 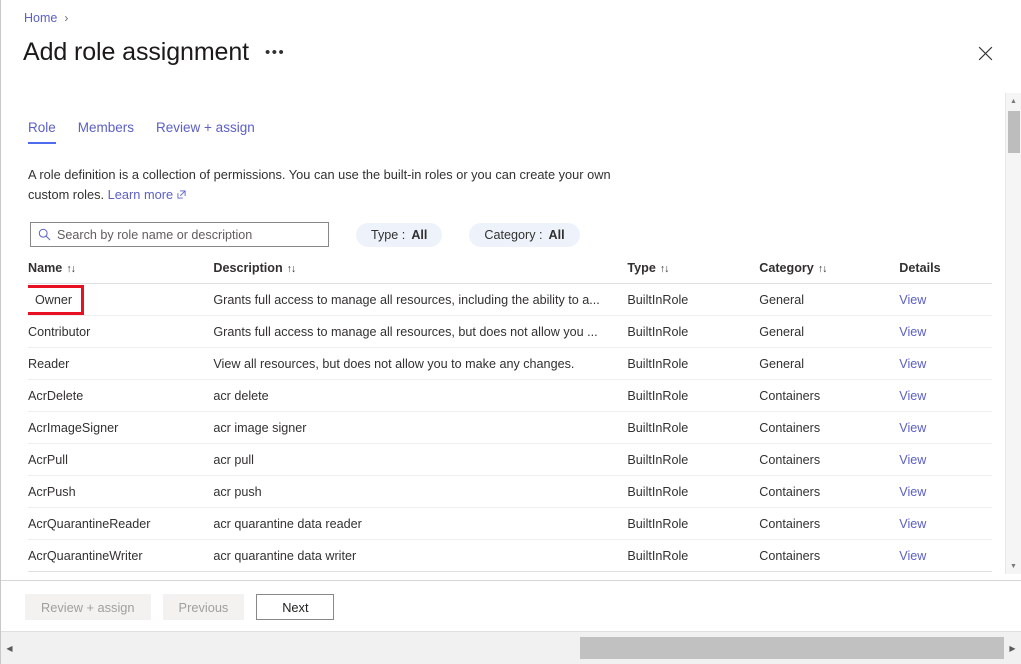 I want to click on scroll-down-icon: ▼, so click(x=1013, y=566).